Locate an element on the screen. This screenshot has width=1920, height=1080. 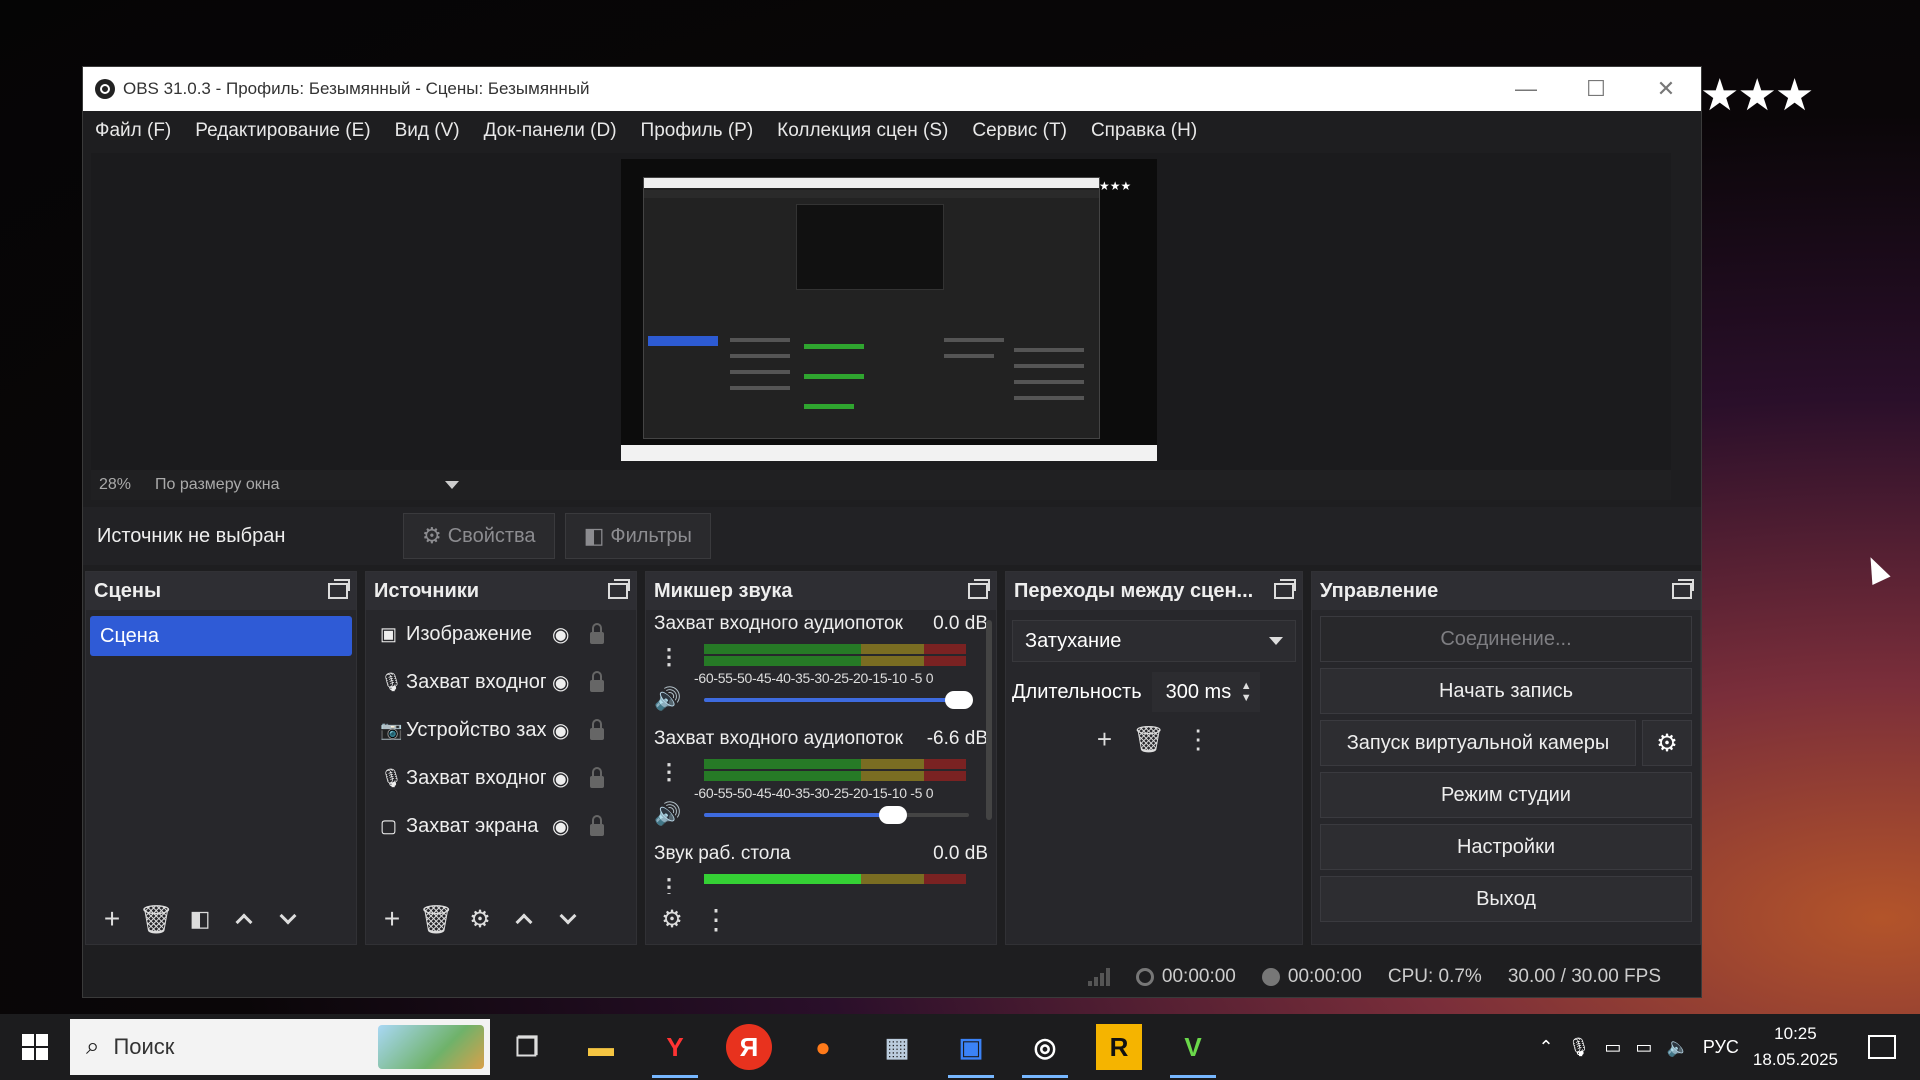
menu-edit: Редактирование (E) is located at coordinates (282, 131).